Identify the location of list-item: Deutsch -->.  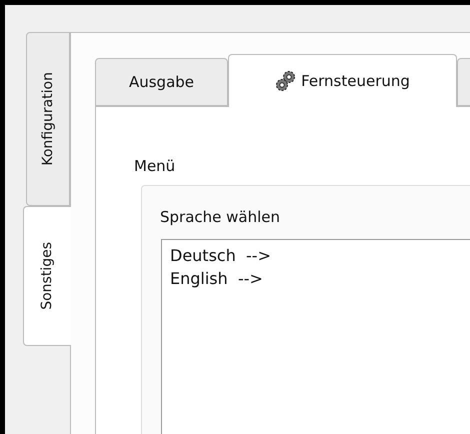
(320, 255).